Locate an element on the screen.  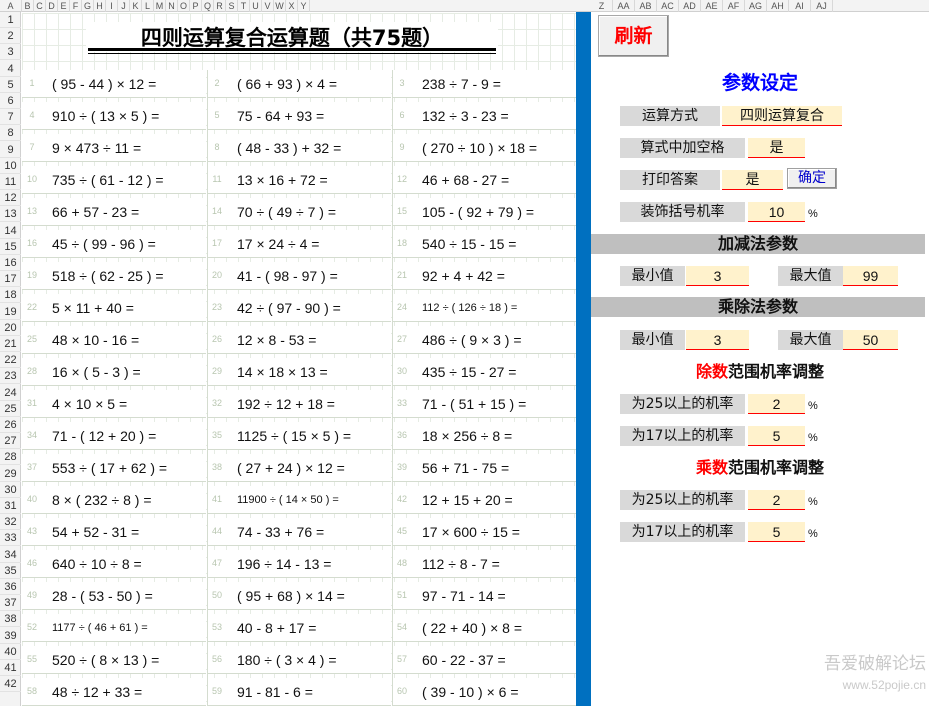
column-header-cell: Q is located at coordinates (208, 6).